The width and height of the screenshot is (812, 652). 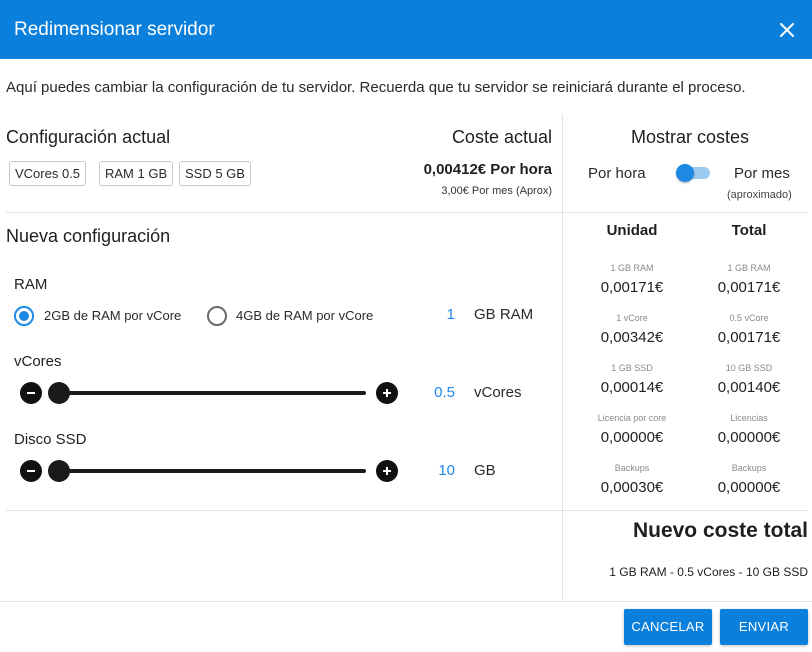 I want to click on disk-unit: GB, so click(x=485, y=470).